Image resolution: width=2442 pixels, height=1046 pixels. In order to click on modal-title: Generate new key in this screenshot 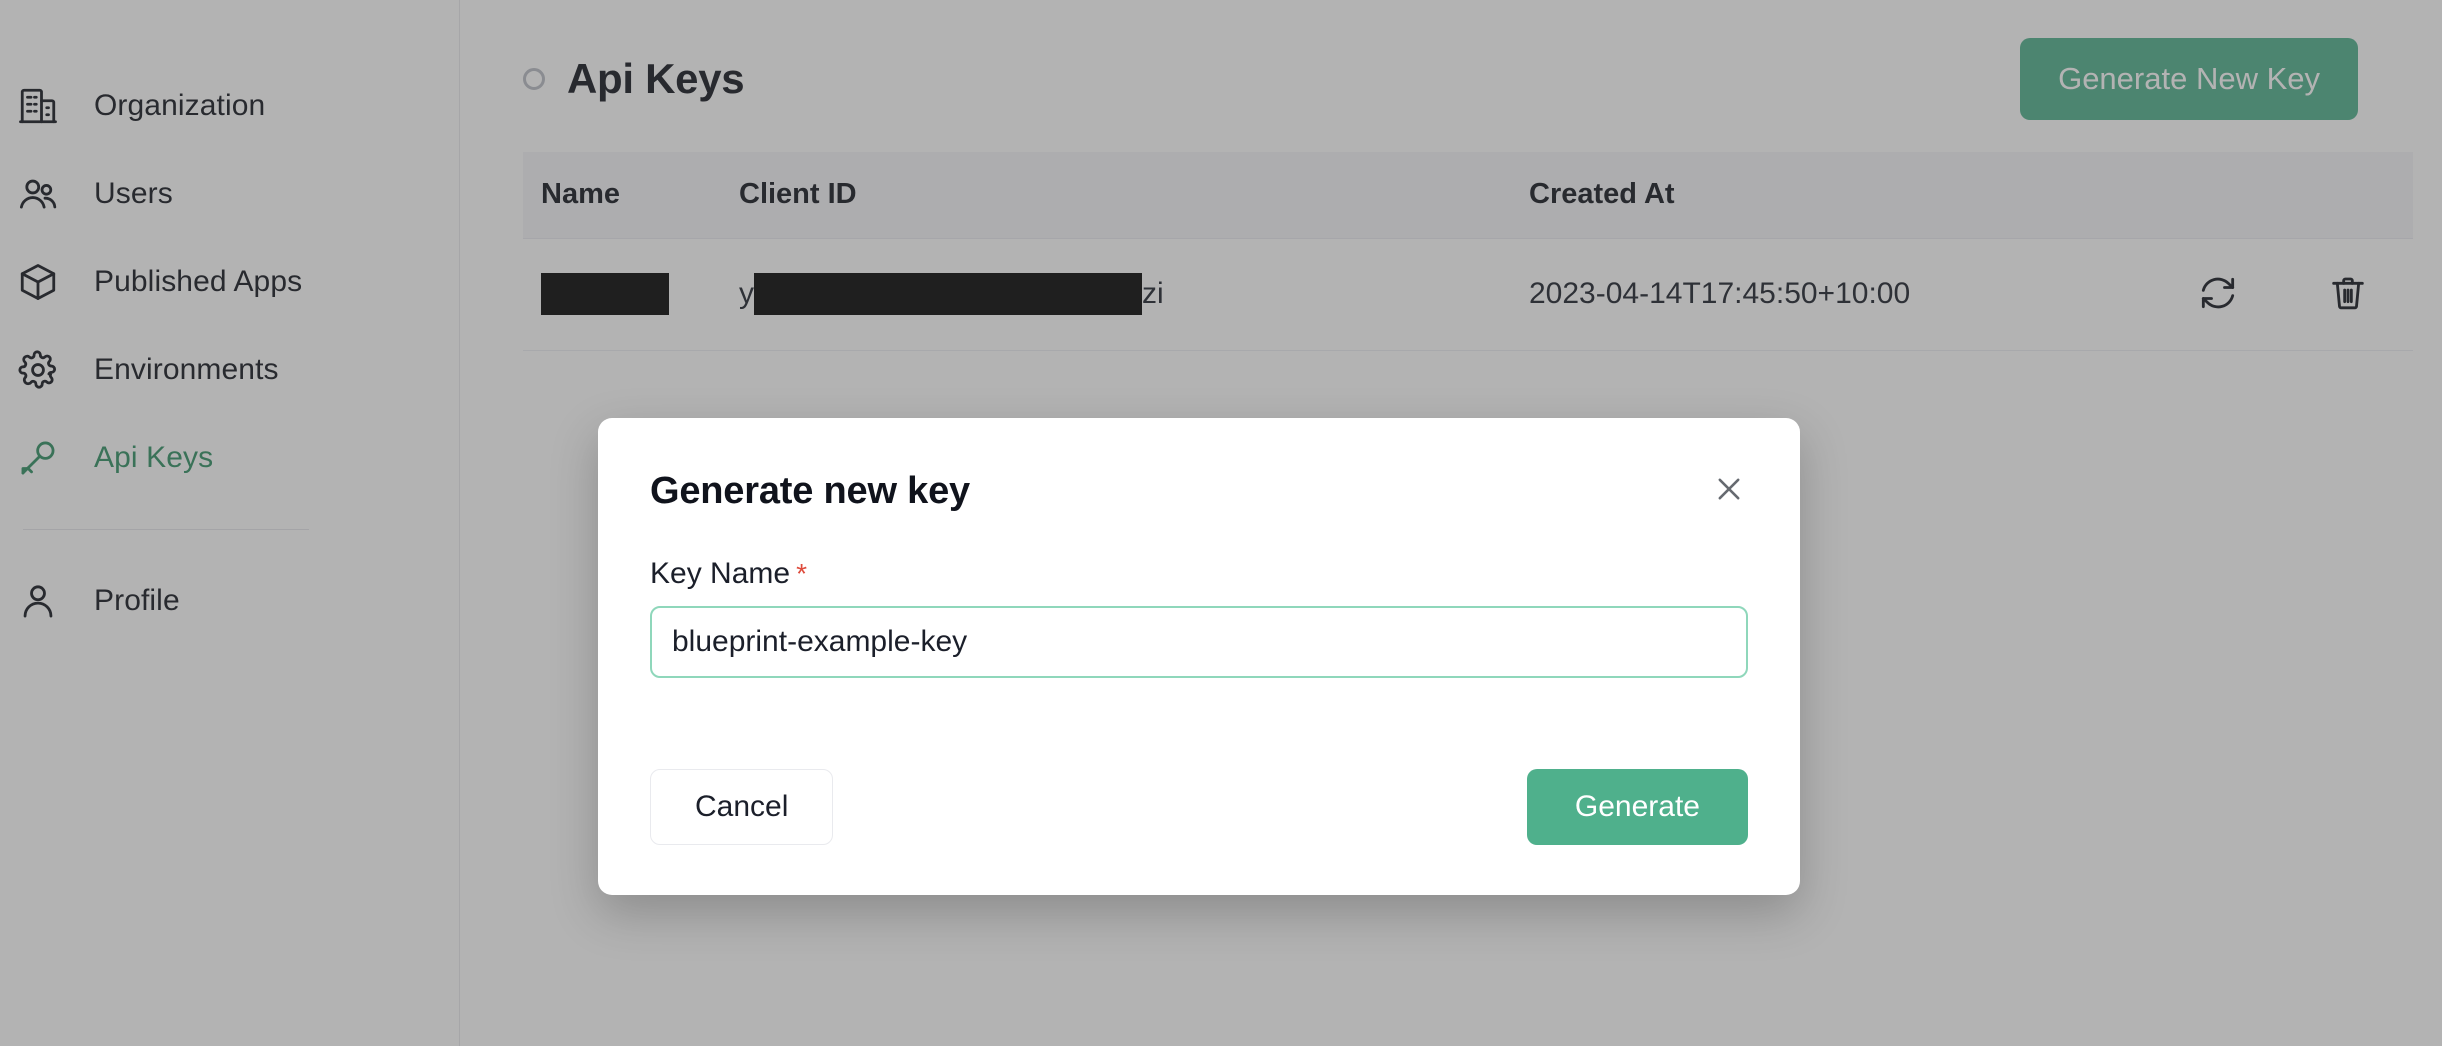, I will do `click(810, 491)`.